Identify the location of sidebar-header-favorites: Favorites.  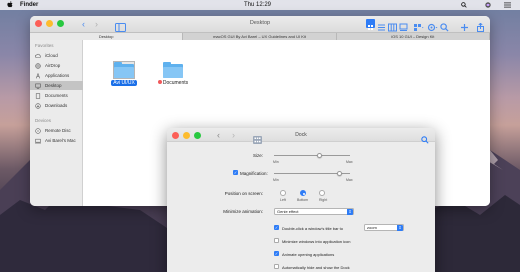
(44, 45).